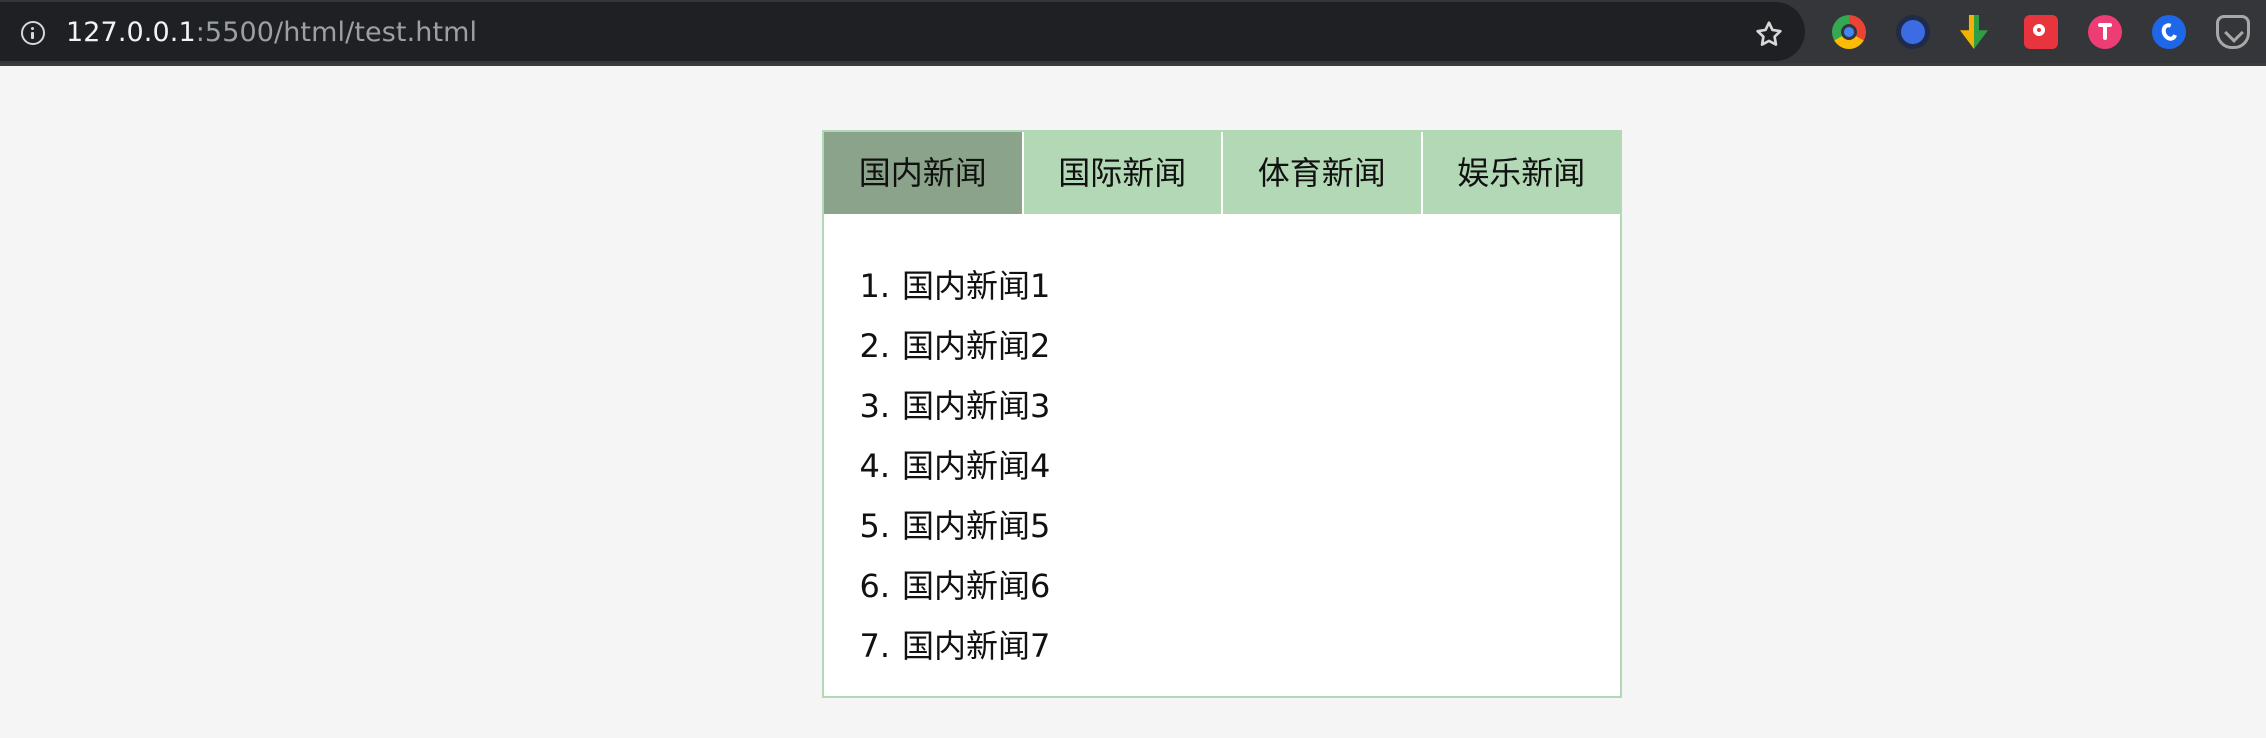  I want to click on news-title: 国内新闻1, so click(976, 286).